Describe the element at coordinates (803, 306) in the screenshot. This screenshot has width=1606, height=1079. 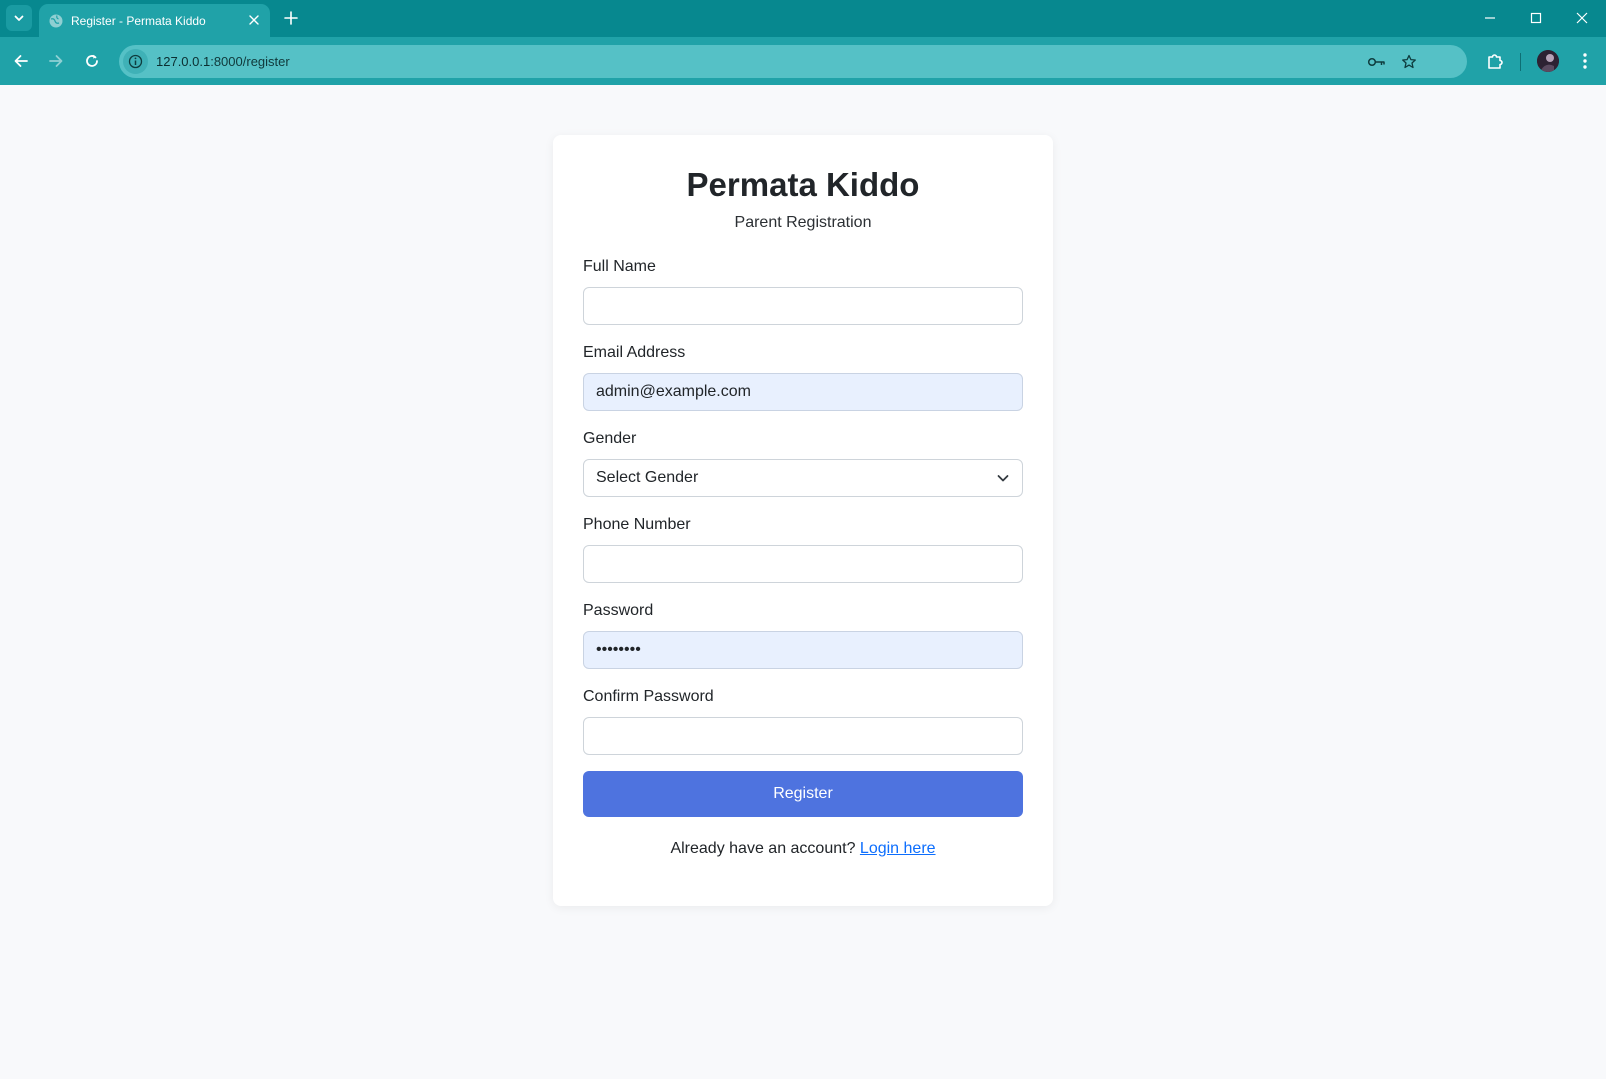
I see `full-name-input` at that location.